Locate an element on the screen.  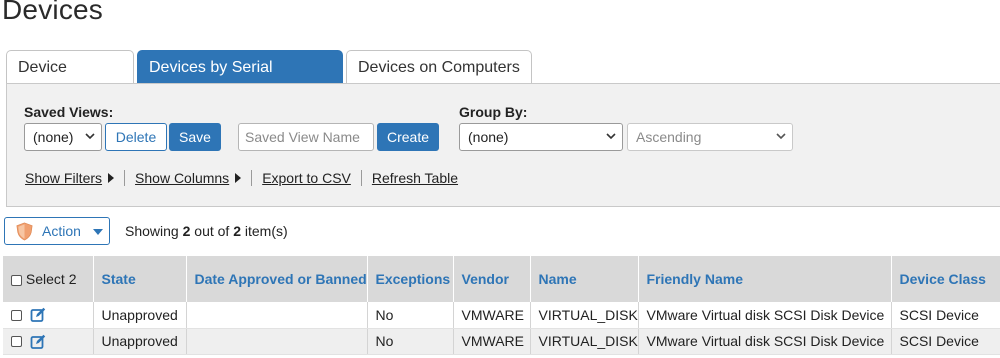
caret-down-icon is located at coordinates (98, 232).